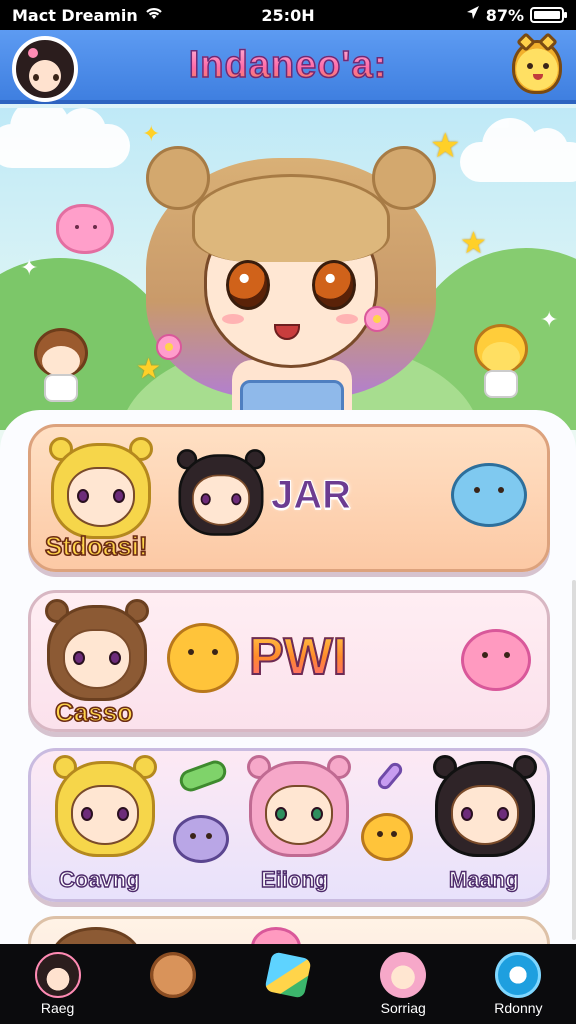 Image resolution: width=576 pixels, height=1024 pixels. What do you see at coordinates (45, 69) in the screenshot?
I see `profile-avatar` at bounding box center [45, 69].